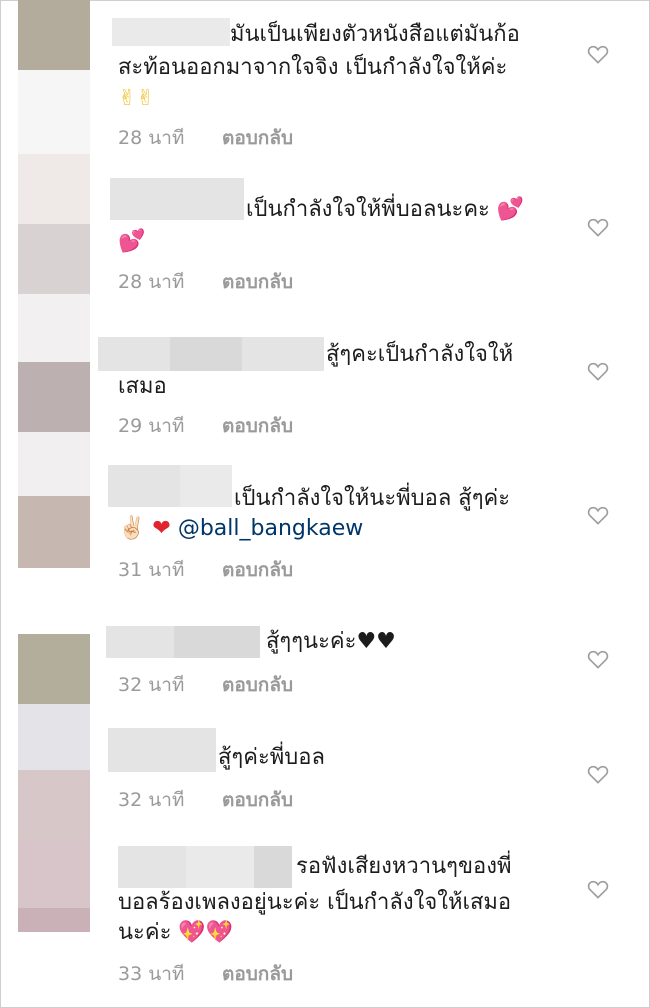 The height and width of the screenshot is (1008, 650). I want to click on comment-text: สู้ๆคะเป็นกำลังใจให้, so click(420, 354).